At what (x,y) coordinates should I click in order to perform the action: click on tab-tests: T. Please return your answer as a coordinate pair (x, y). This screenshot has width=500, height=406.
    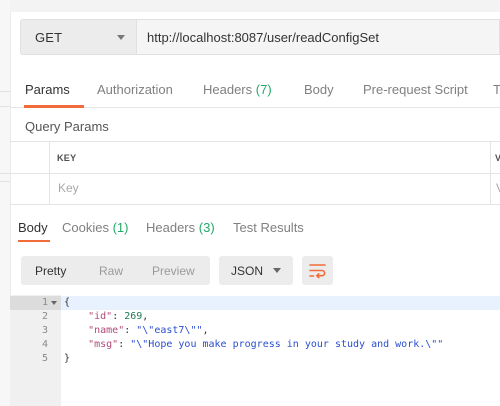
    Looking at the image, I should click on (496, 89).